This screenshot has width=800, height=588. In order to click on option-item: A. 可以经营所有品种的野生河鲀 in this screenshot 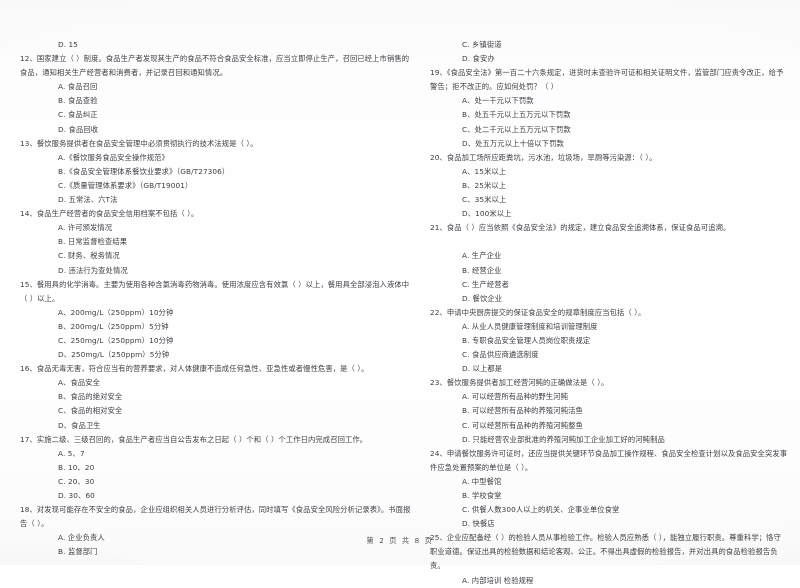, I will do `click(515, 397)`.